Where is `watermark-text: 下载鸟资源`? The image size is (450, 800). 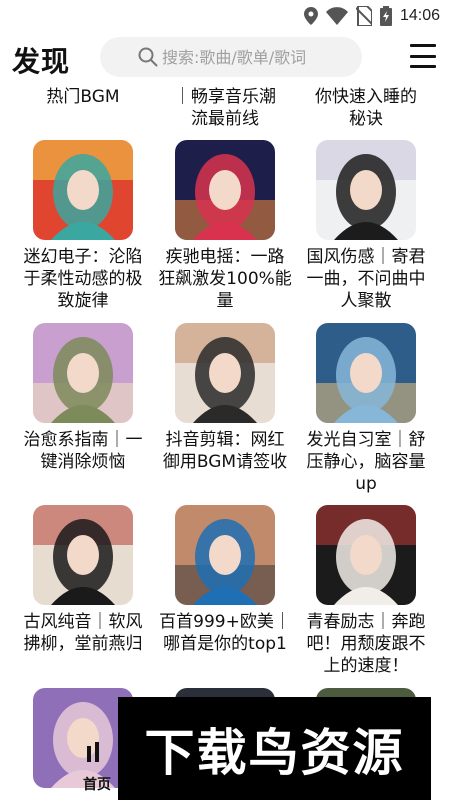
watermark-text: 下载鸟资源 is located at coordinates (274, 752).